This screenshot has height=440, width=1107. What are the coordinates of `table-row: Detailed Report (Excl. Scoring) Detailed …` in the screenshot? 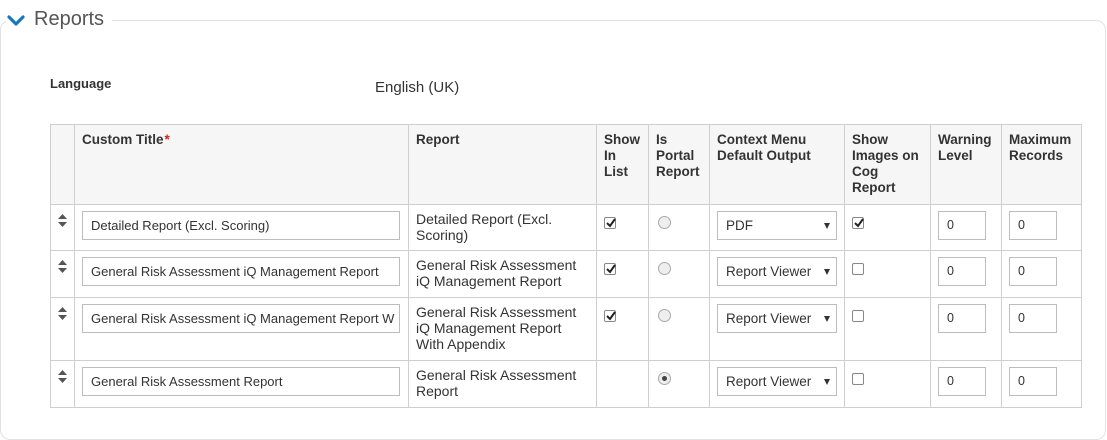 It's located at (566, 227).